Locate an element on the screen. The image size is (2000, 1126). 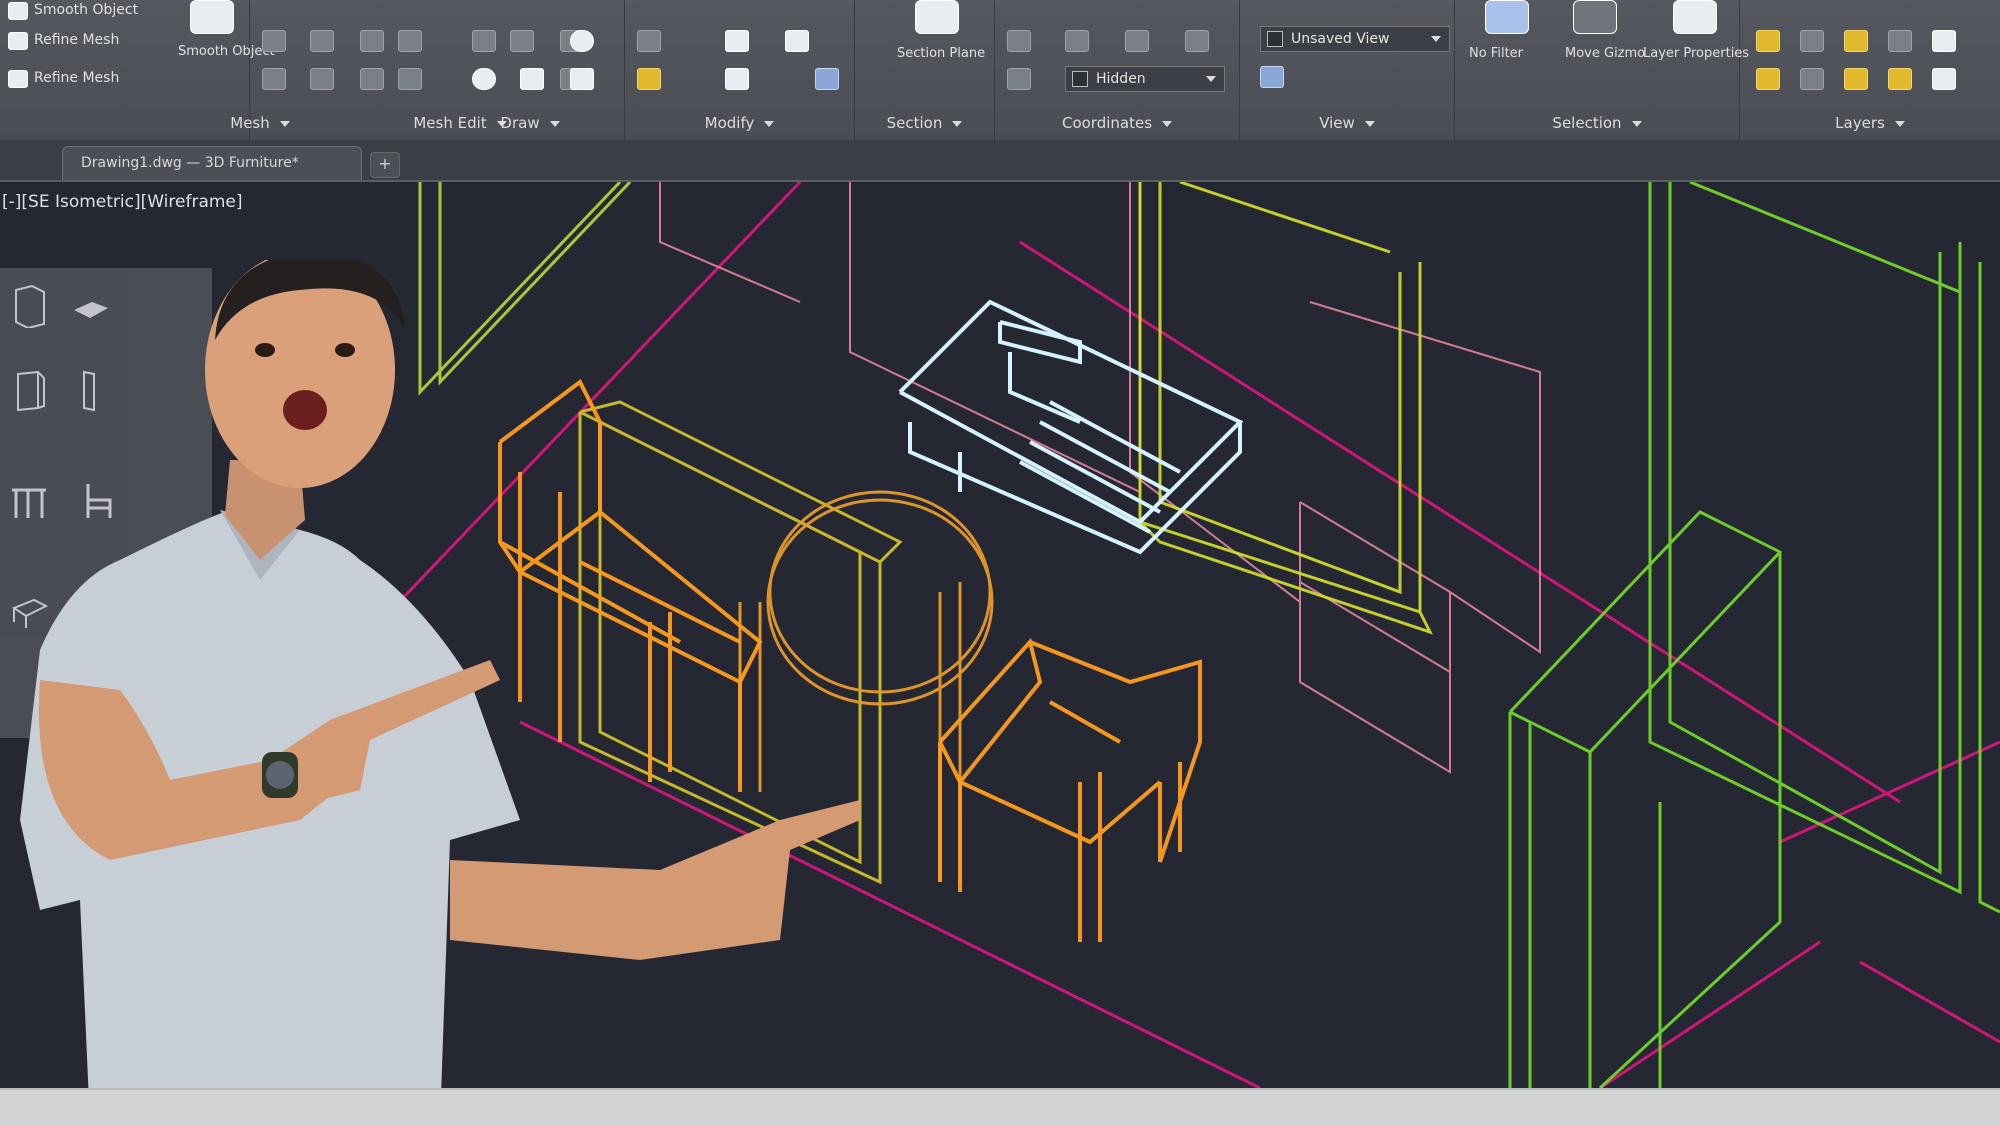
layer-merge-icon is located at coordinates (1944, 79).